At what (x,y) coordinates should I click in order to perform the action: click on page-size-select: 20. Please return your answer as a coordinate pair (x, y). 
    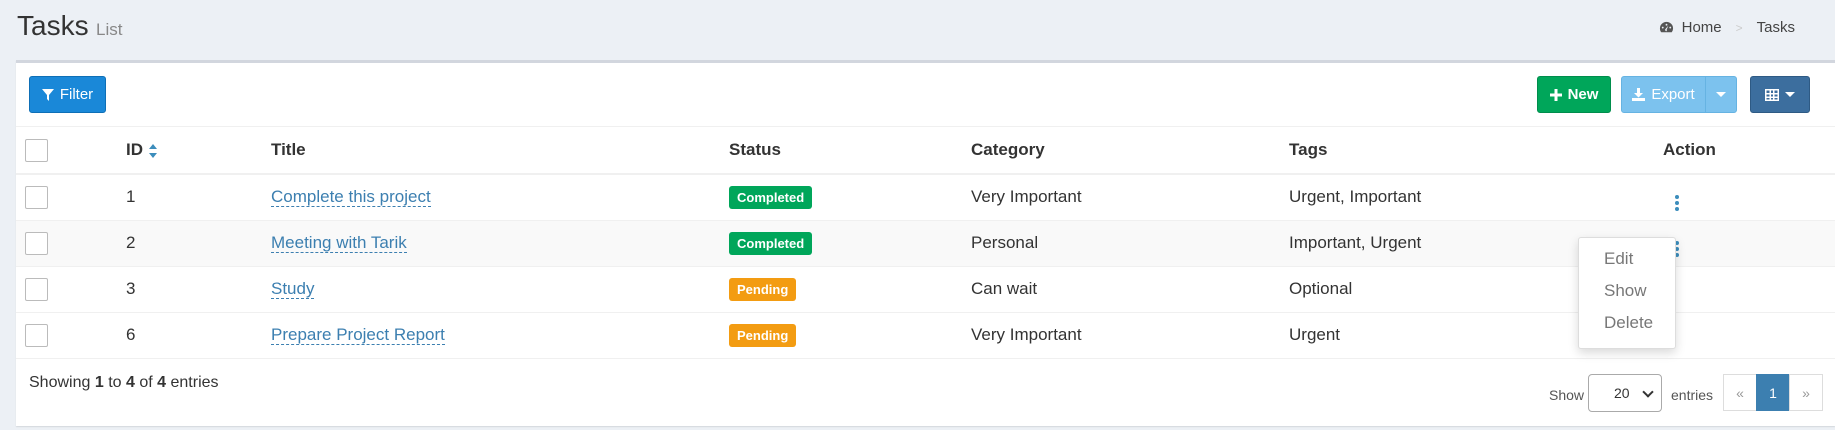
    Looking at the image, I should click on (1625, 393).